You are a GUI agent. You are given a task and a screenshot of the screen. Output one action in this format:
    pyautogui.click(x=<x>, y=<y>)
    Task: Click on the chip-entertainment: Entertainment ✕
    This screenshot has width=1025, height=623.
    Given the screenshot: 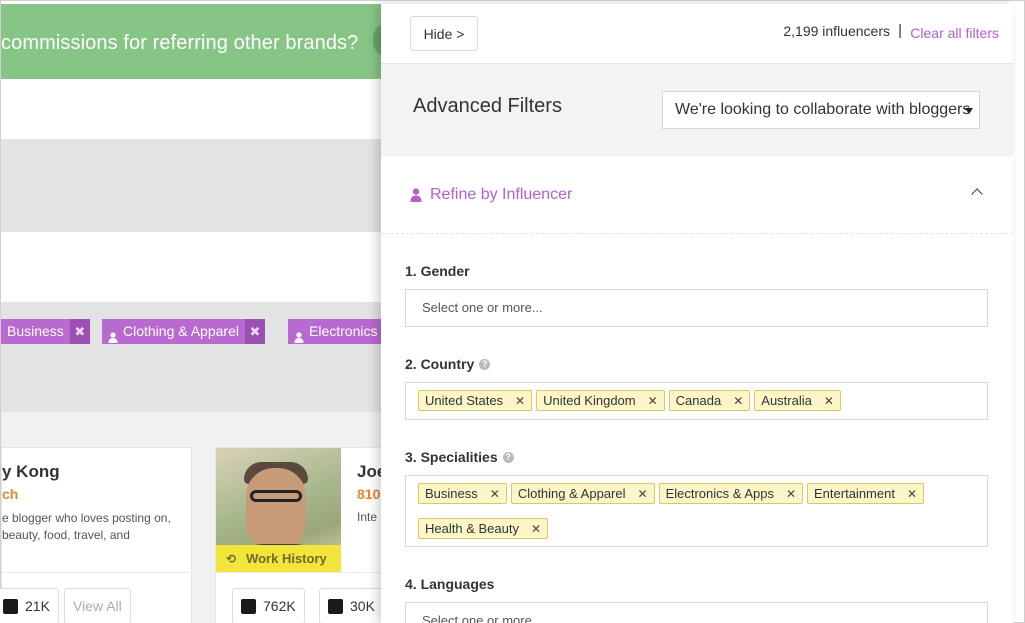 What is the action you would take?
    pyautogui.click(x=866, y=493)
    